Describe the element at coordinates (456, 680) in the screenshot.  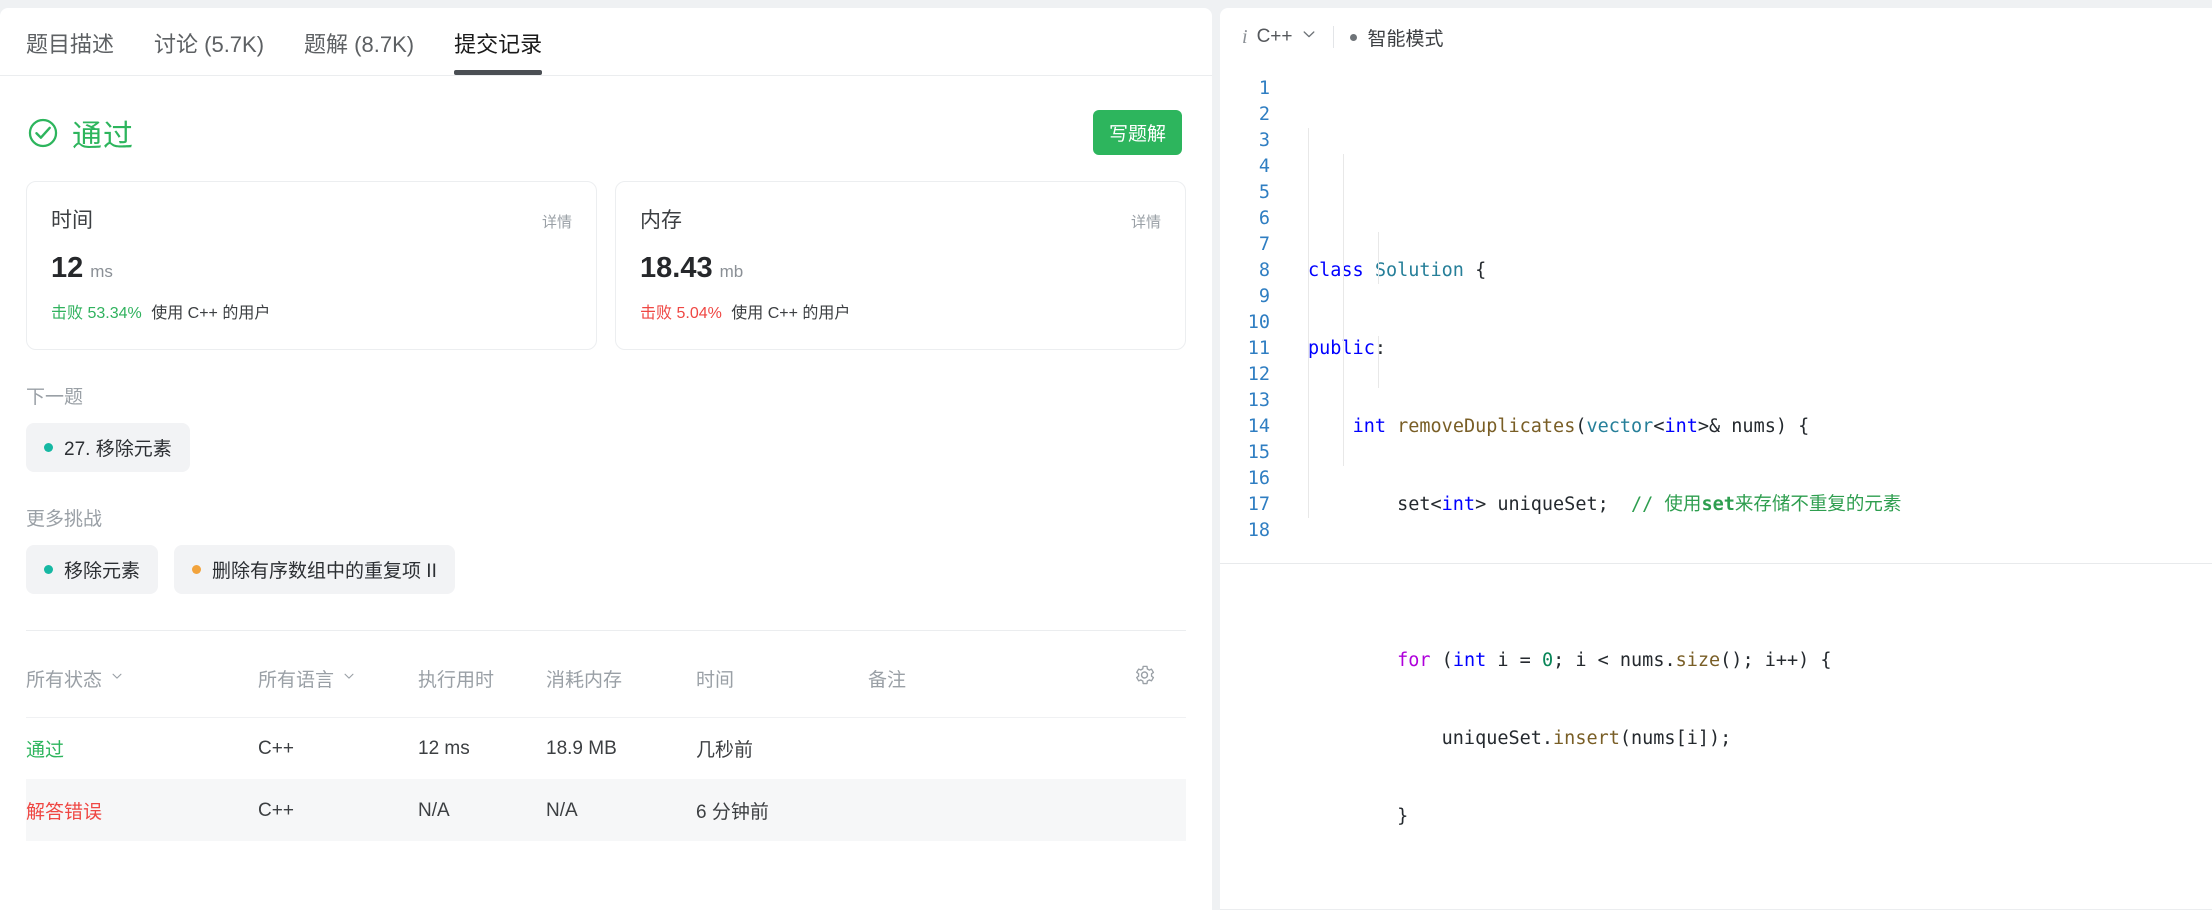
I see `header-runtime: 执行用时` at that location.